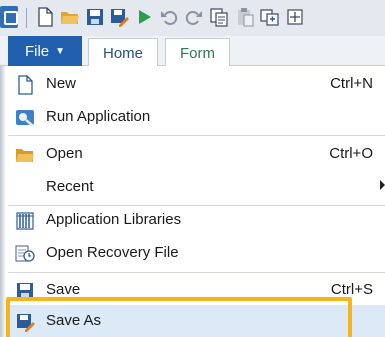 Image resolution: width=385 pixels, height=337 pixels. I want to click on file-tab: File ▼, so click(45, 51).